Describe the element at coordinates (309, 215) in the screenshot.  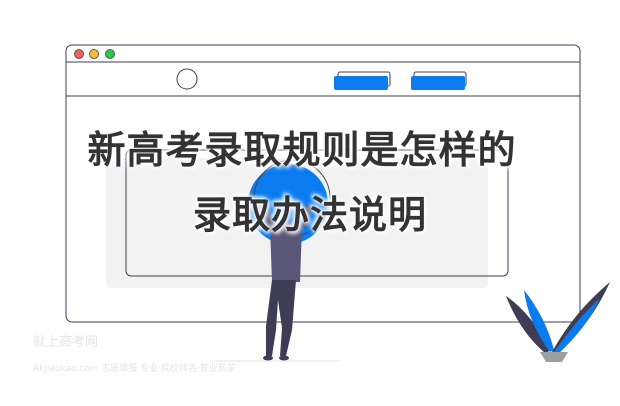
I see `page-title-line-2: 录取办法说明` at that location.